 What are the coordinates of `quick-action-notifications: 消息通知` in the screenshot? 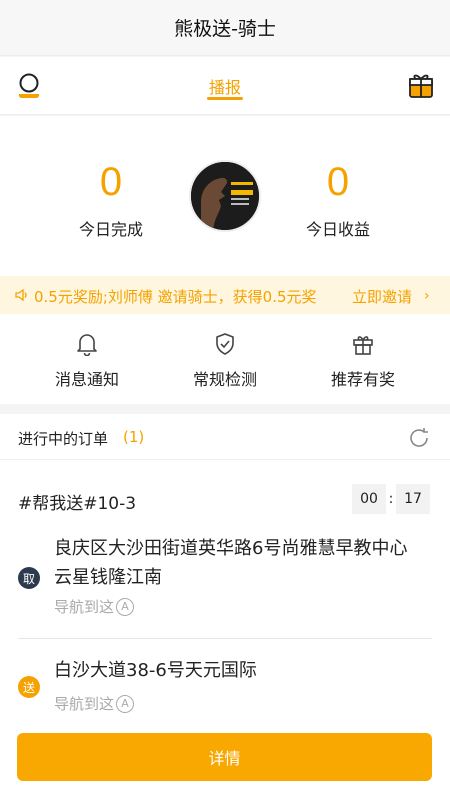 It's located at (87, 361).